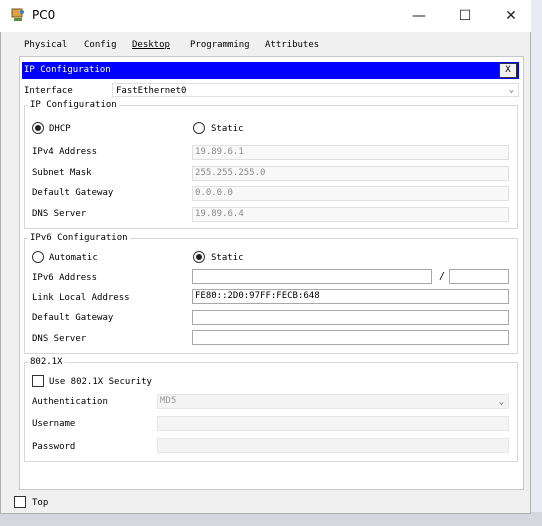  I want to click on subnet-mask-field: 255.255.255.0, so click(350, 173).